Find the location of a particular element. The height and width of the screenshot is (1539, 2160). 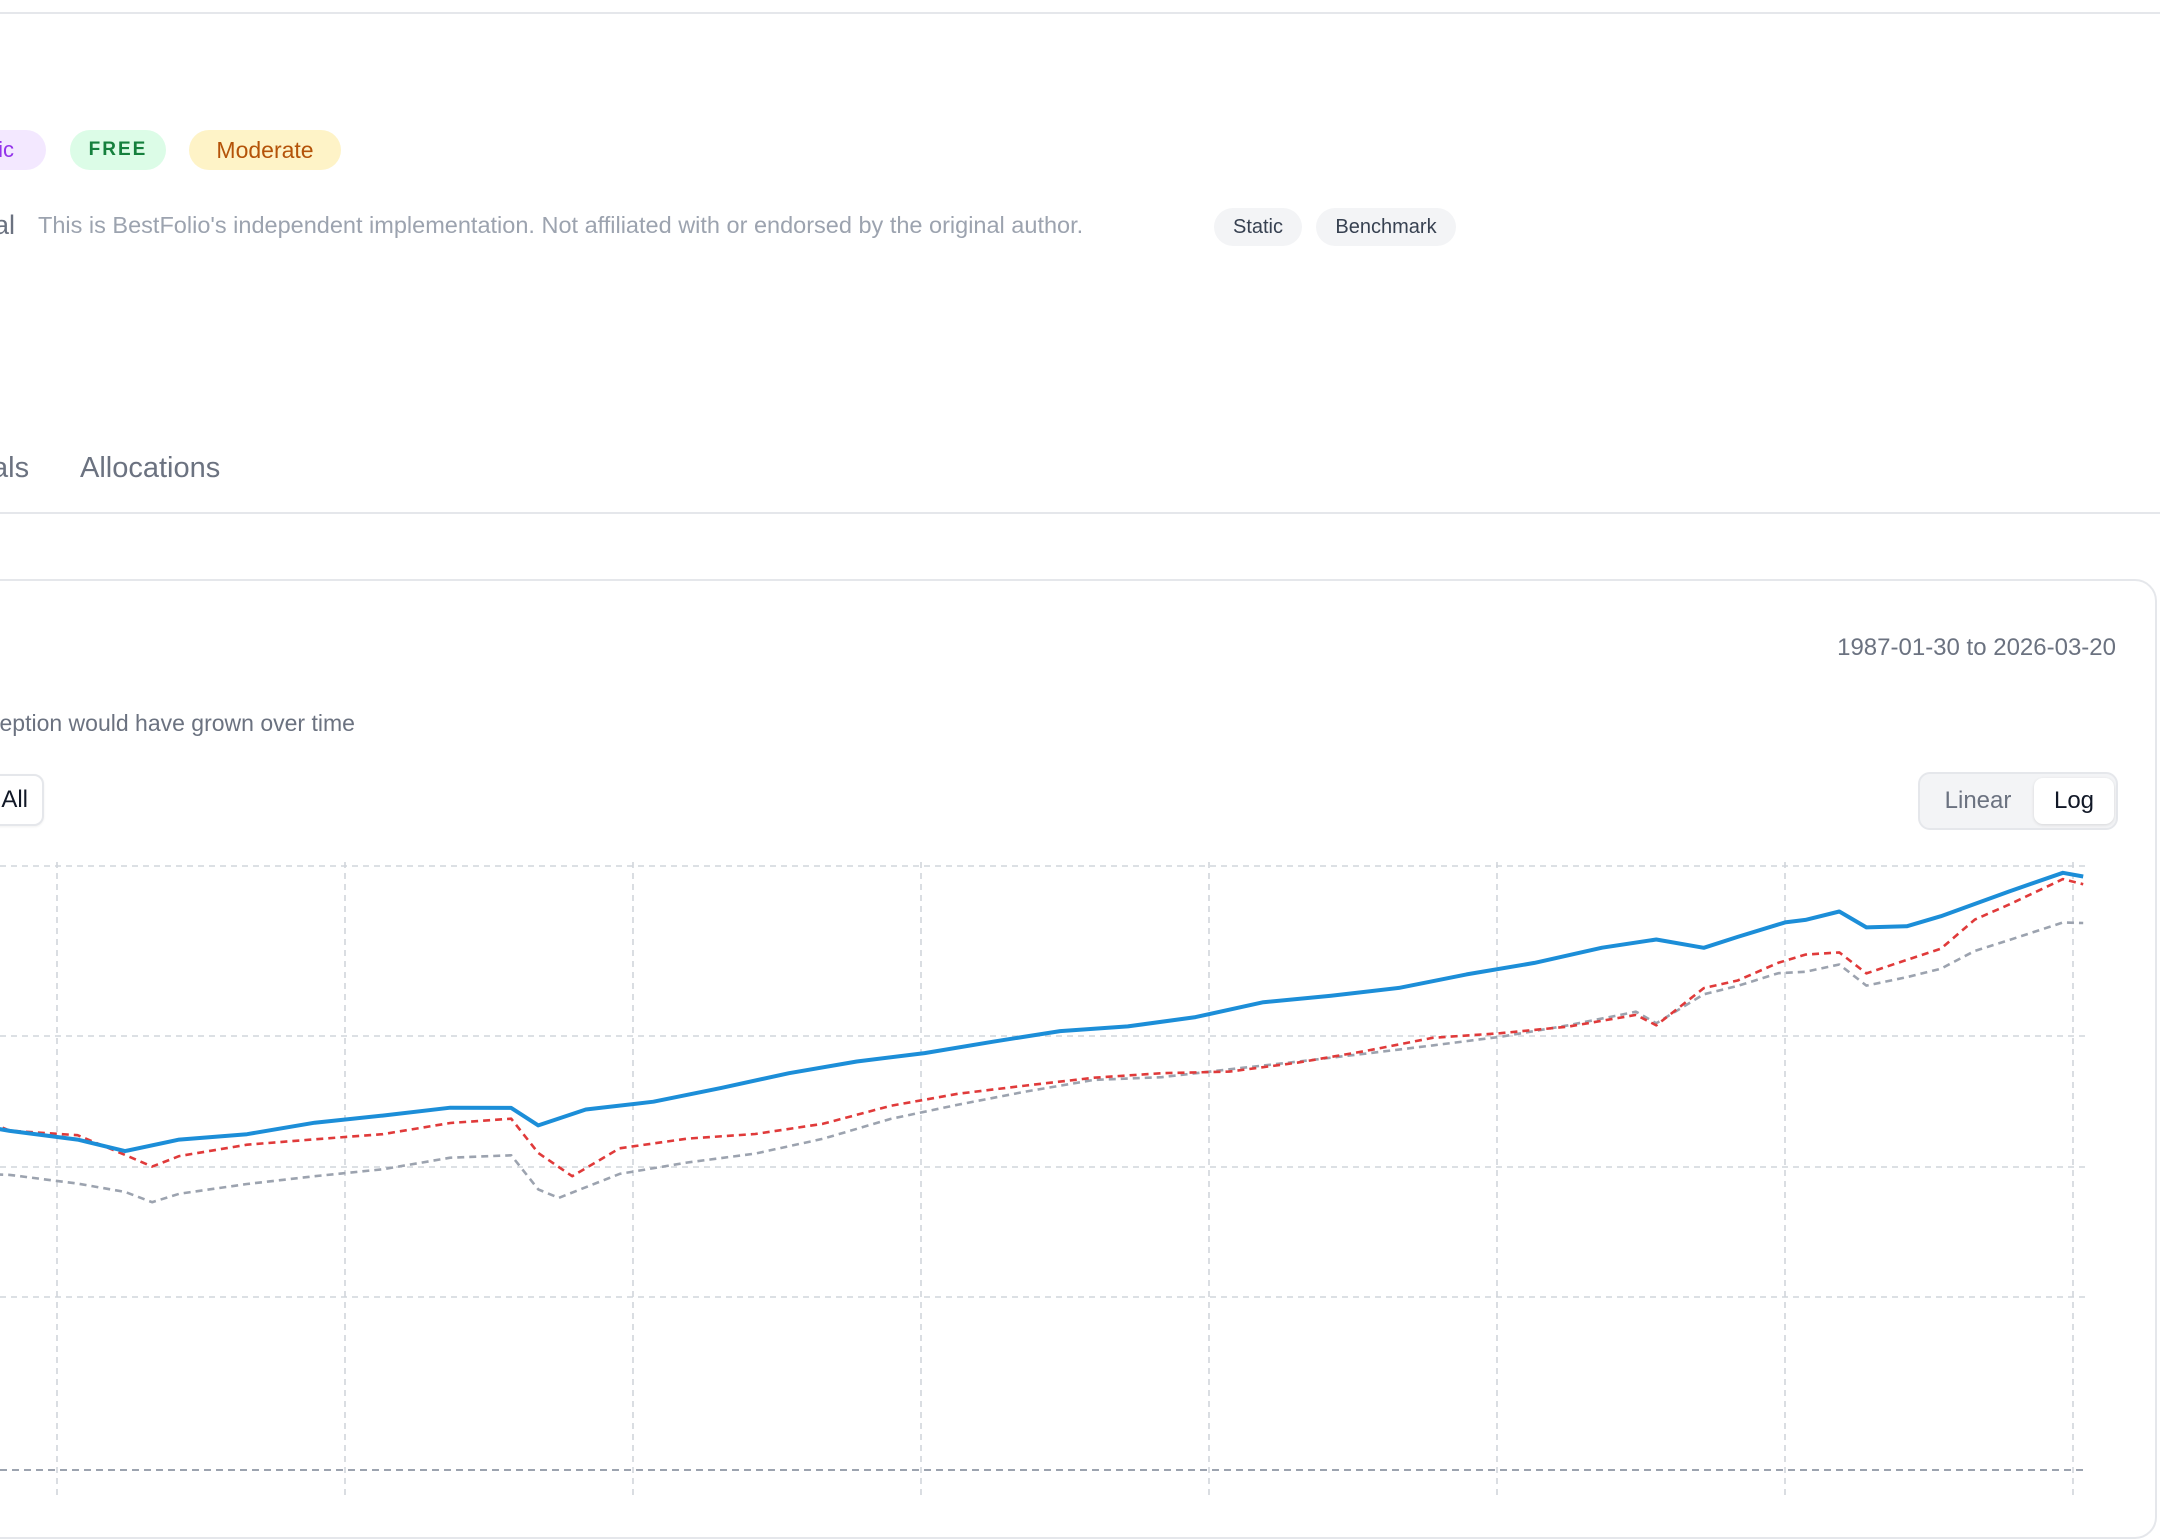

date-range: 1987-01-30 to 2026-03-20 is located at coordinates (1976, 647).